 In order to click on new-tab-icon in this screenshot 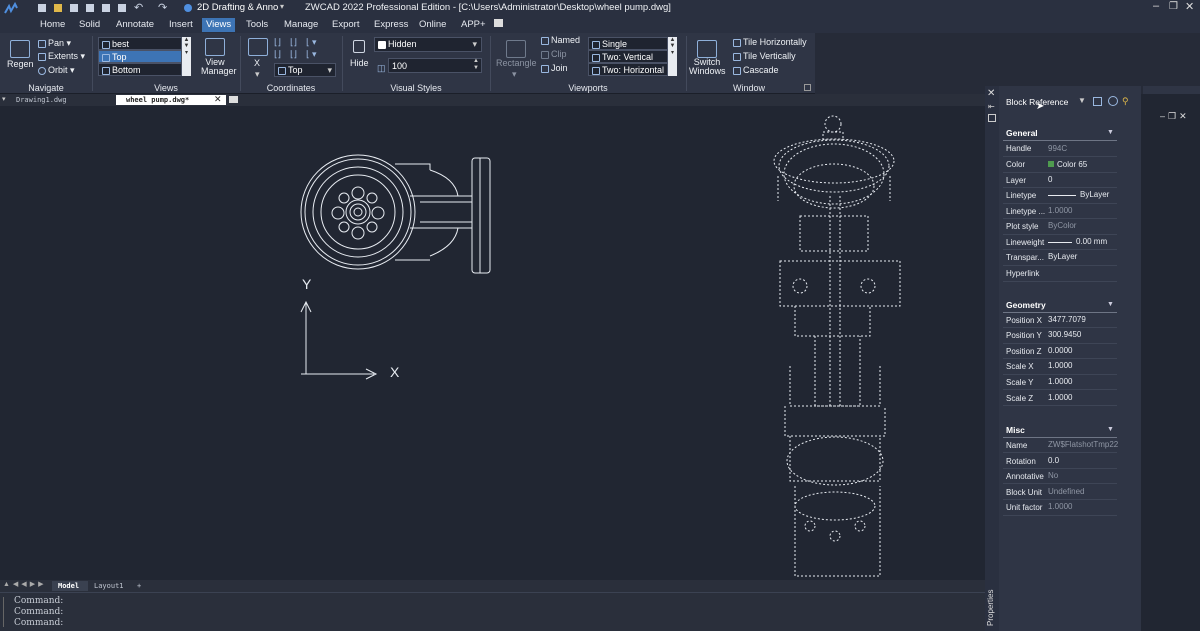, I will do `click(233, 99)`.